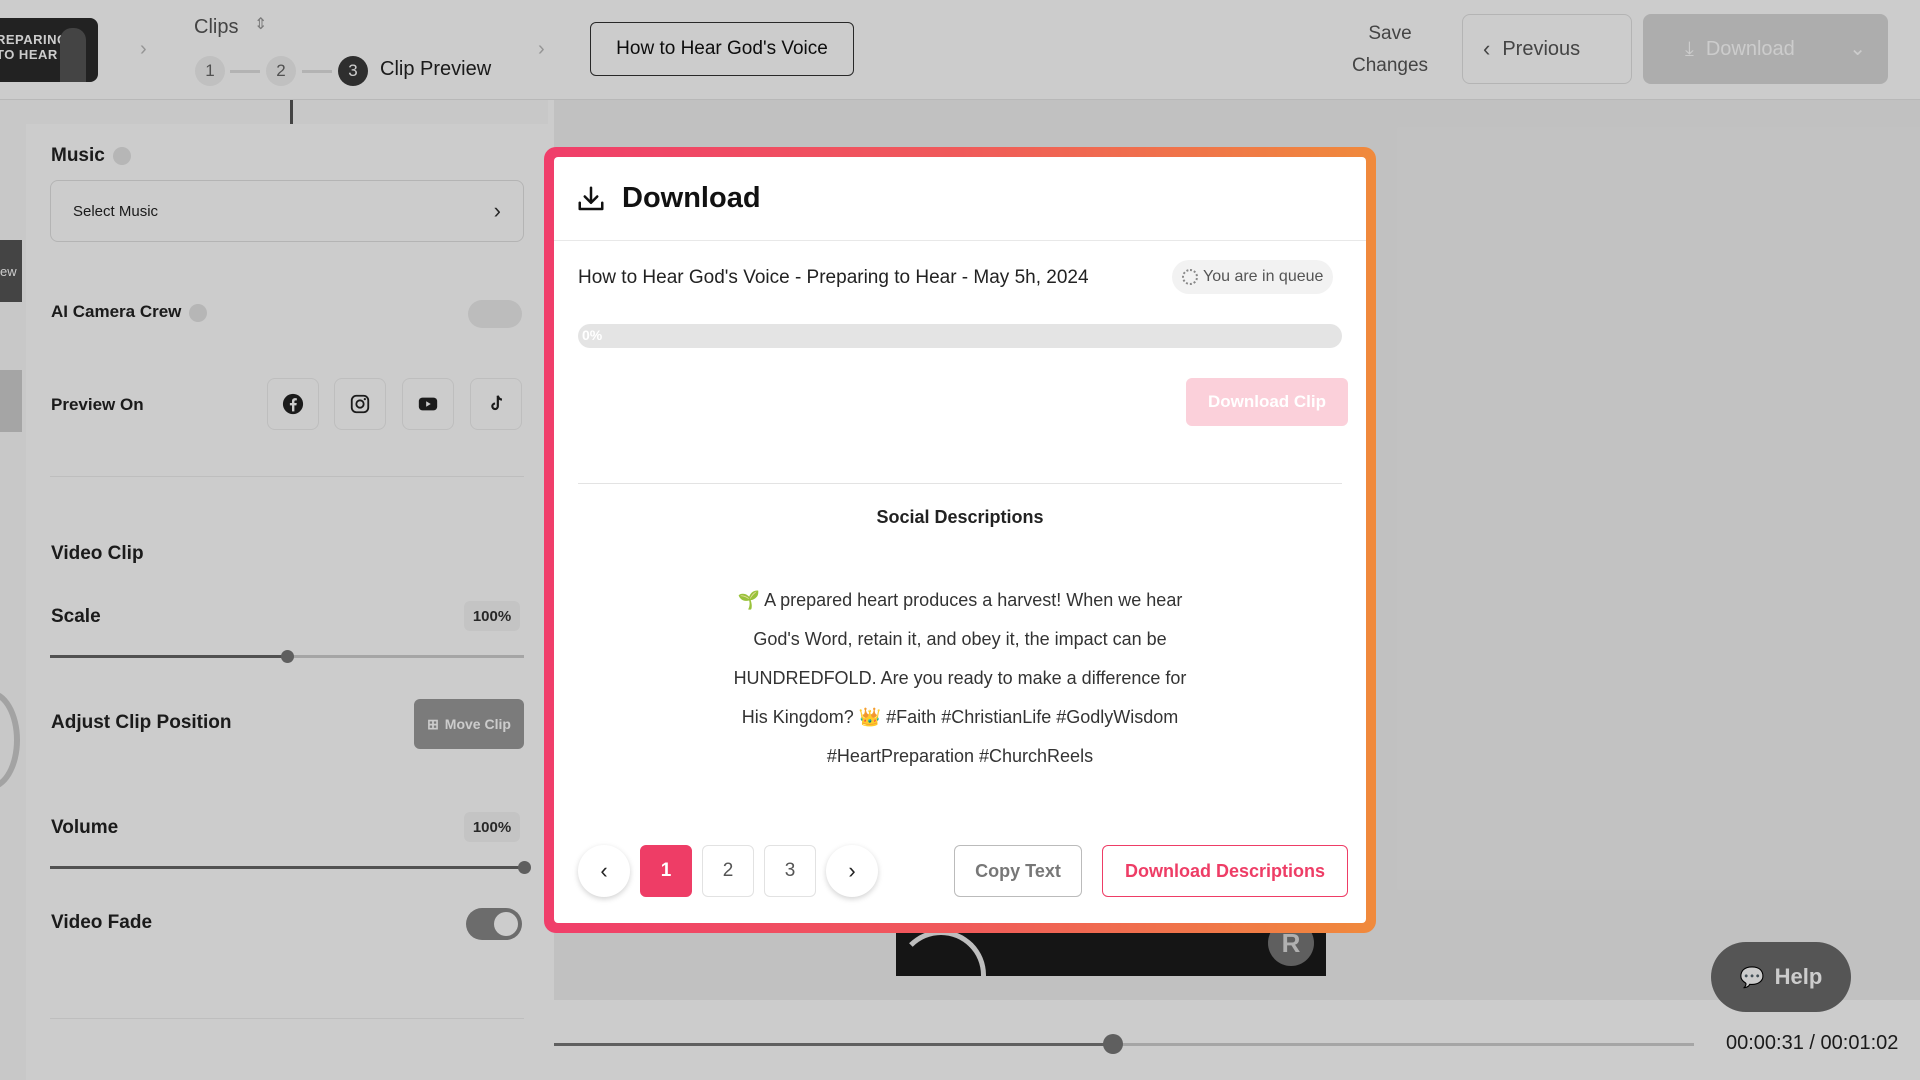 The width and height of the screenshot is (1920, 1080). Describe the element at coordinates (666, 871) in the screenshot. I see `page-1-button: 1` at that location.